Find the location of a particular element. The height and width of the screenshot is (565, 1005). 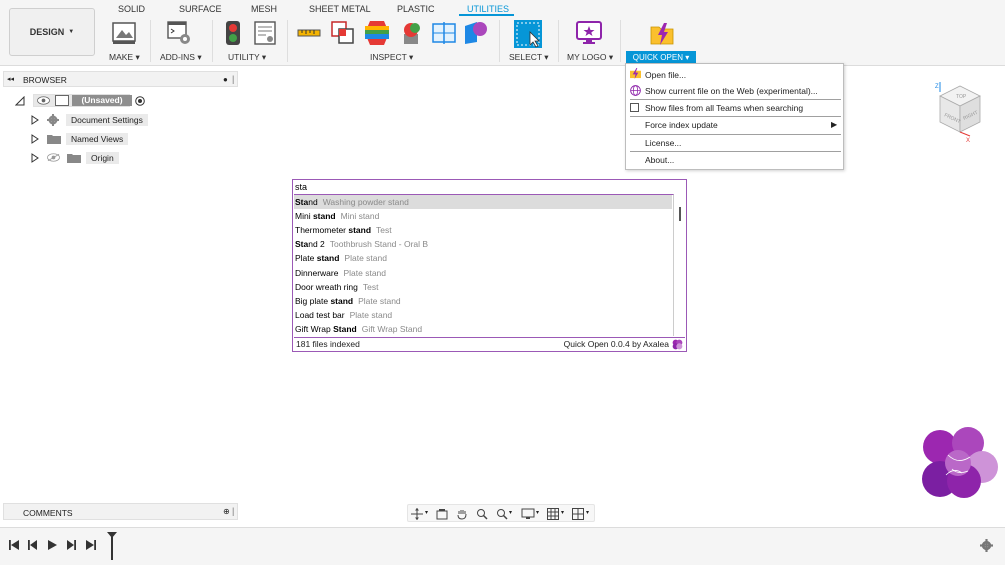

result-title-prefix: Load test bar is located at coordinates (320, 314).